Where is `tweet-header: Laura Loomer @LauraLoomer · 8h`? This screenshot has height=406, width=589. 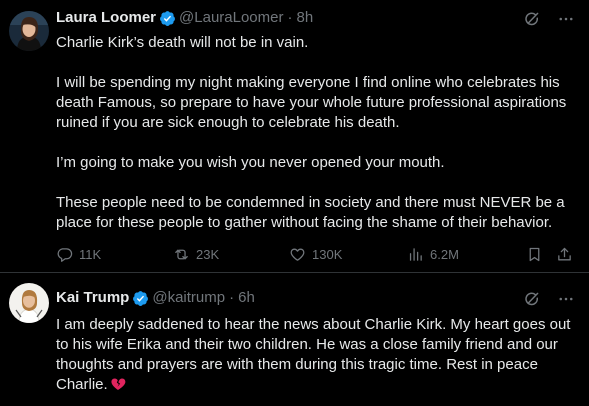 tweet-header: Laura Loomer @LauraLoomer · 8h is located at coordinates (184, 18).